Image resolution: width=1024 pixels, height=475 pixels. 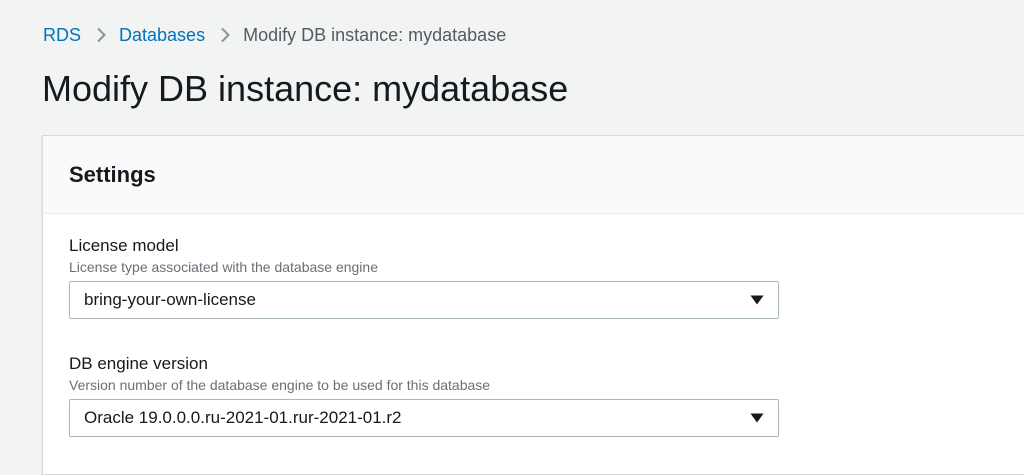 I want to click on page-title: Modify DB instance: mydatabase, so click(x=305, y=88).